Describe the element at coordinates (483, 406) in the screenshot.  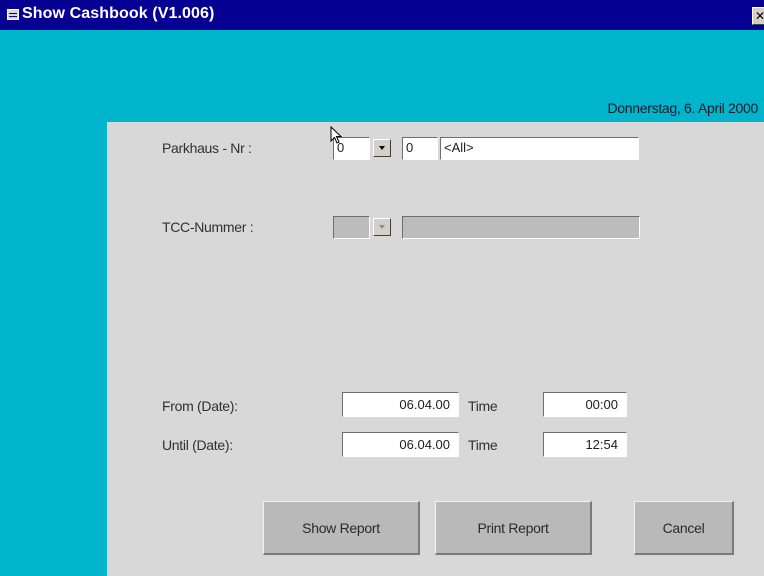
I see `from-time-label: Time` at that location.